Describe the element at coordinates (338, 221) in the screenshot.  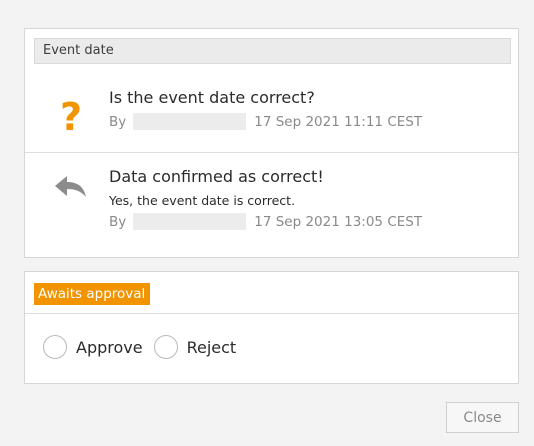
I see `entry-timestamp: 17 Sep 2021 13:05 CEST` at that location.